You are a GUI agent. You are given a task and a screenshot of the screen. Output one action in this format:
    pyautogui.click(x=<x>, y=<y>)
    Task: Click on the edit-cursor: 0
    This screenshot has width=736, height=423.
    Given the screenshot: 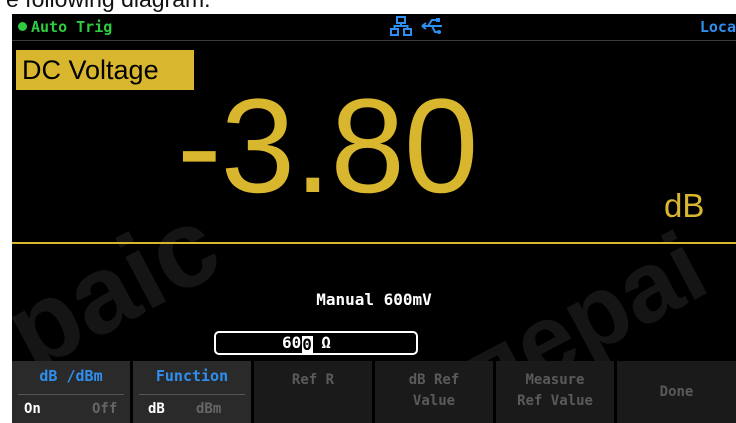 What is the action you would take?
    pyautogui.click(x=308, y=344)
    